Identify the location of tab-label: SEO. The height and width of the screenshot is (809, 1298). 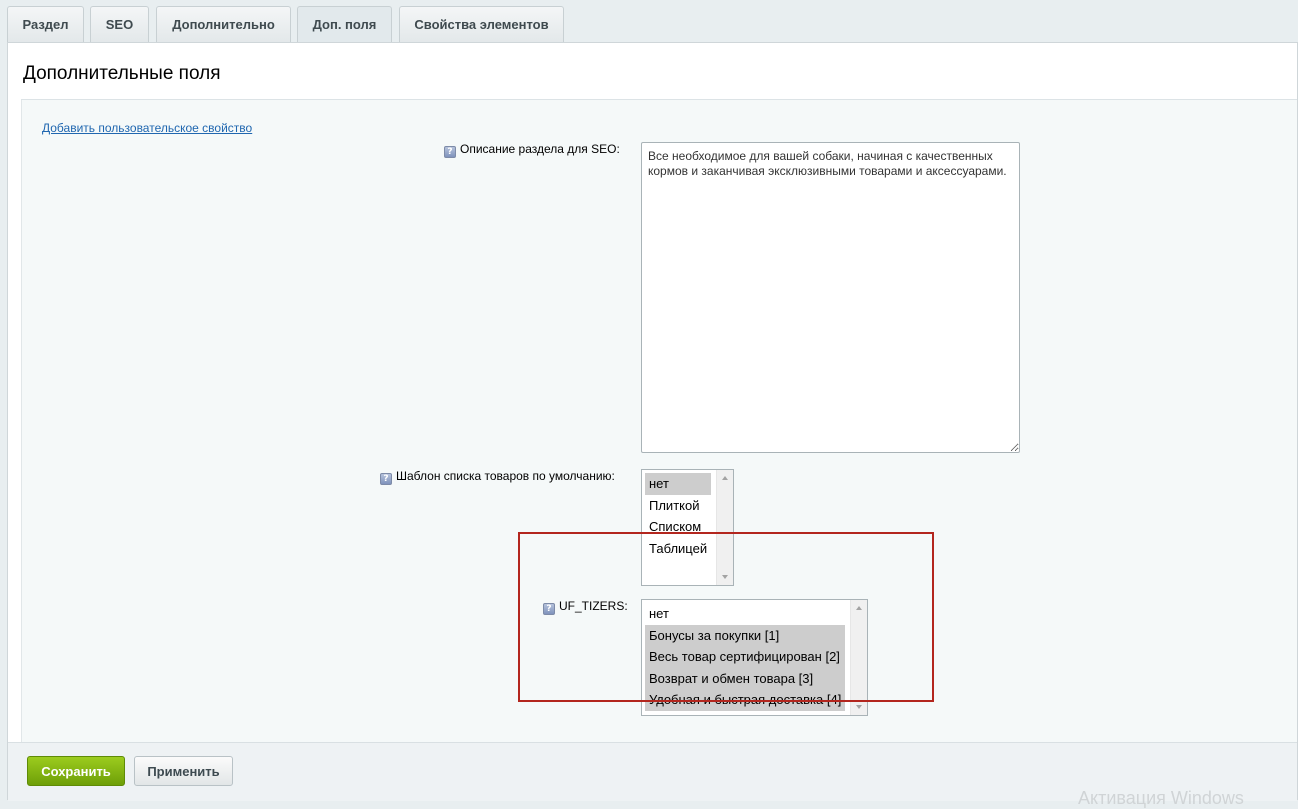
(119, 24).